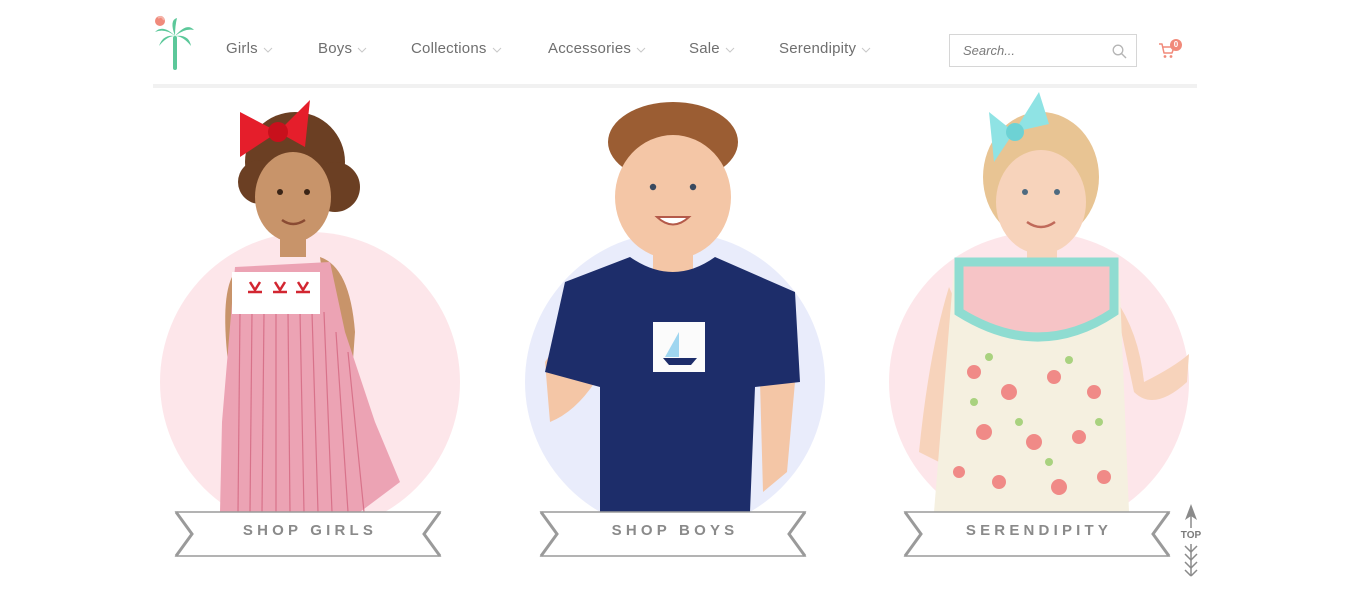 Image resolution: width=1349 pixels, height=596 pixels. Describe the element at coordinates (310, 530) in the screenshot. I see `shop-girls-label: SHOP GIRLS` at that location.